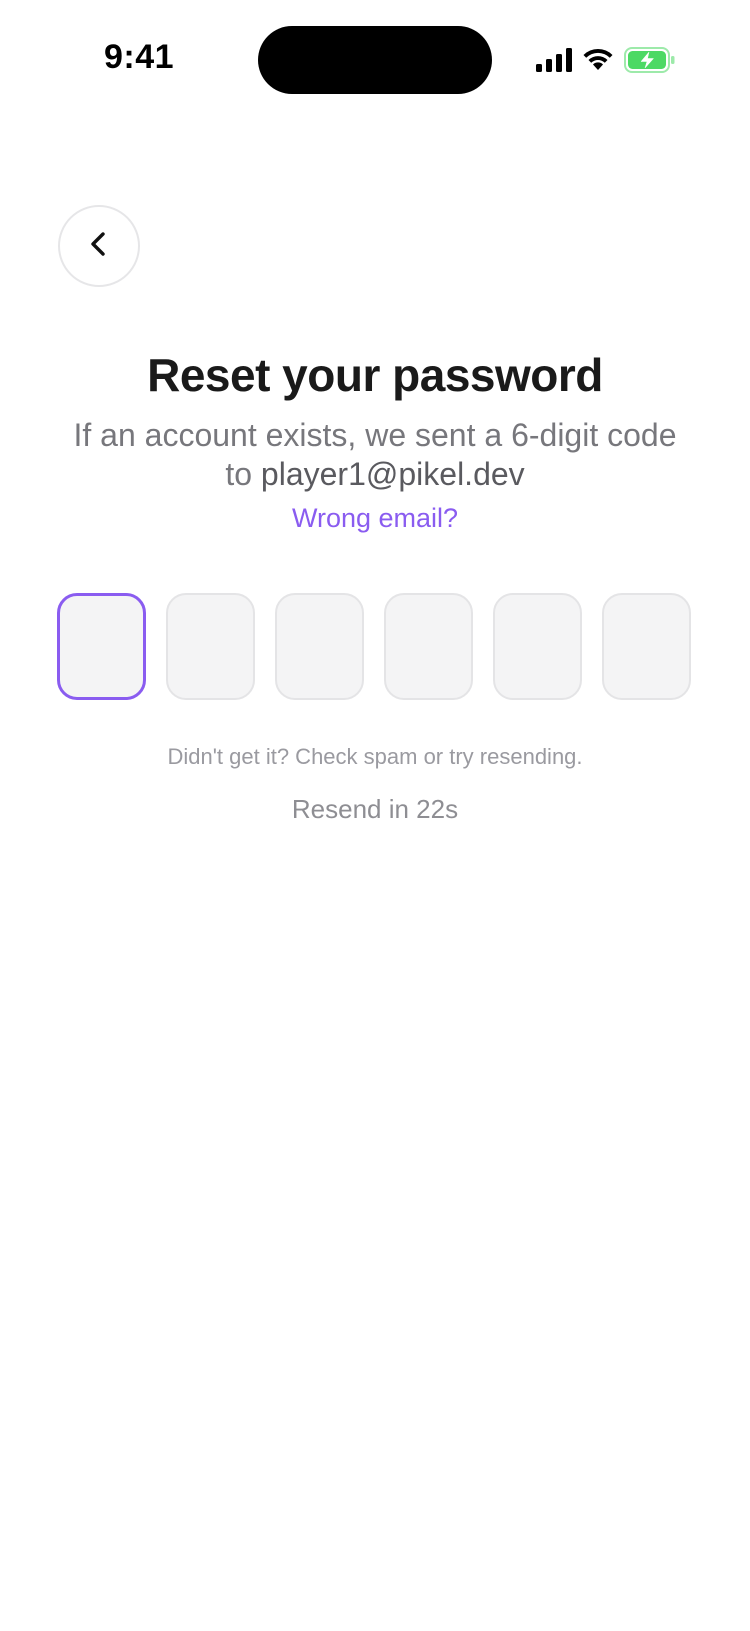 This screenshot has height=1631, width=750. Describe the element at coordinates (598, 60) in the screenshot. I see `wifi-icon` at that location.